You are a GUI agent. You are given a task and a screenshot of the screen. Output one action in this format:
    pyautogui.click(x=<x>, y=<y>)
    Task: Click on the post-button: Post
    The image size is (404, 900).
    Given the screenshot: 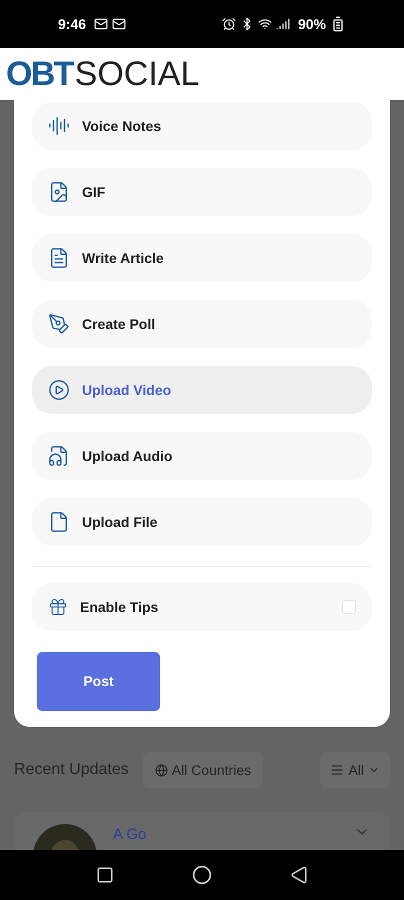 What is the action you would take?
    pyautogui.click(x=98, y=681)
    